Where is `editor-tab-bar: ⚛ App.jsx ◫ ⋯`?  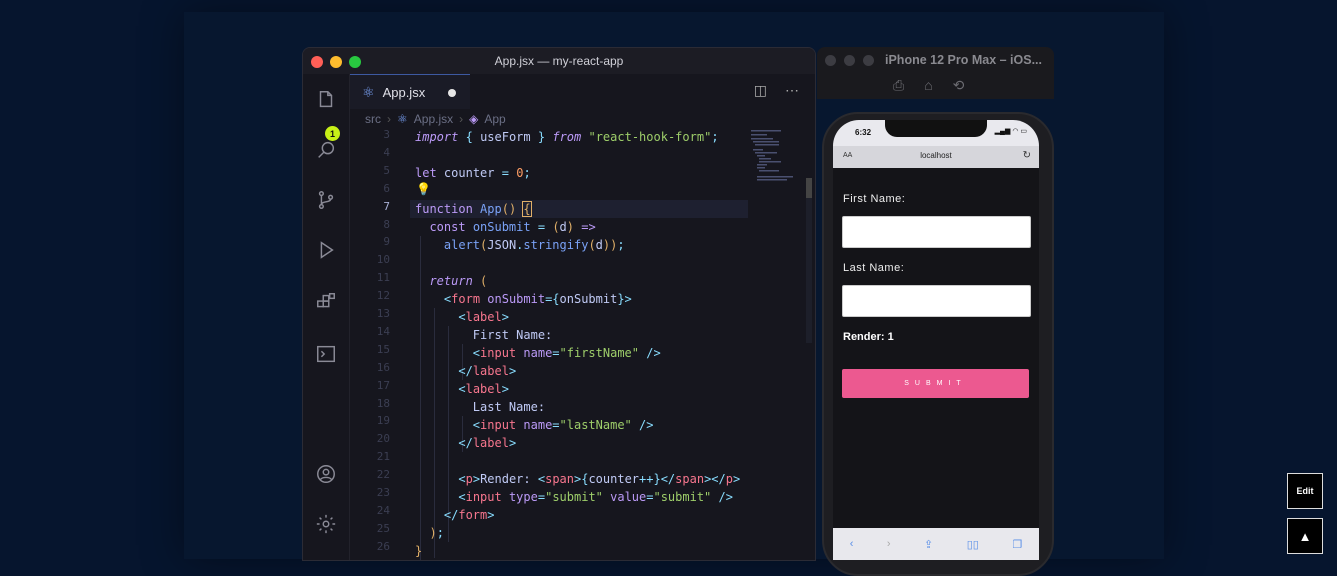
editor-tab-bar: ⚛ App.jsx ◫ ⋯ is located at coordinates (582, 91).